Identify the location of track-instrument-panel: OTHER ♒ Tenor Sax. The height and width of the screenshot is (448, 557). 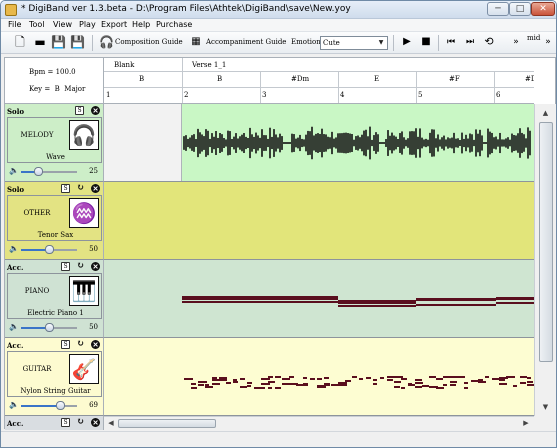
(54, 218).